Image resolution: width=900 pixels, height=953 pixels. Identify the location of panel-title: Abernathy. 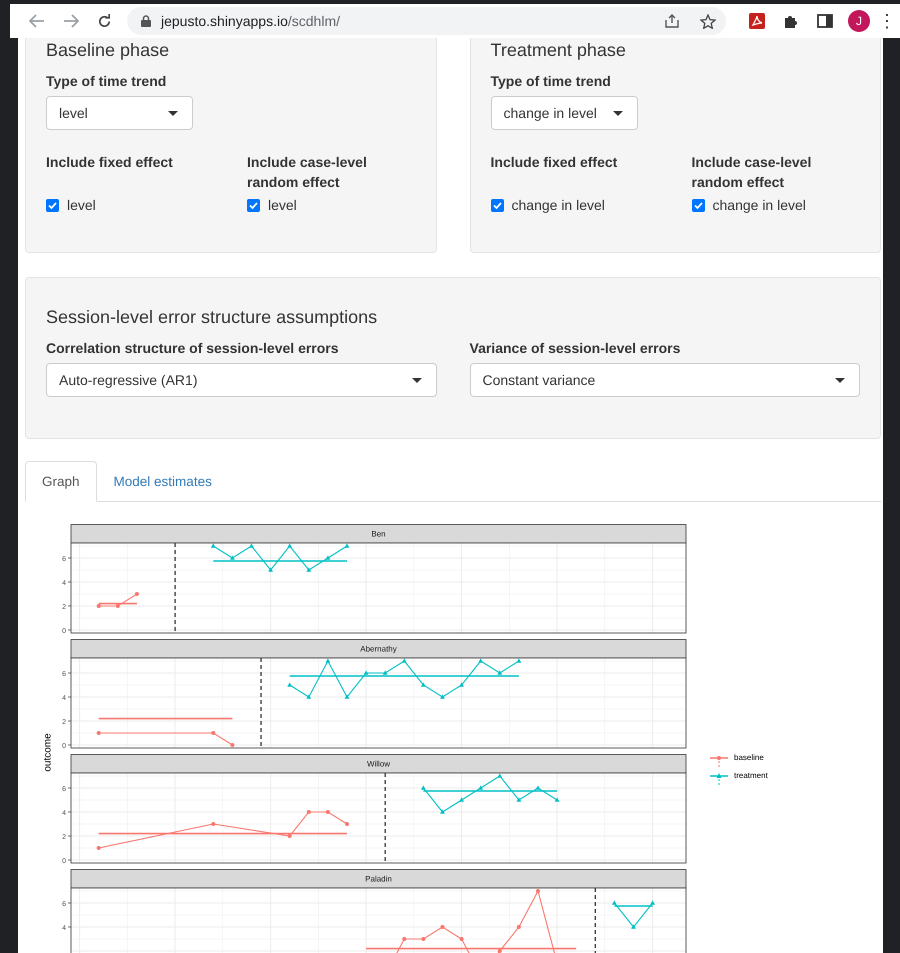
(378, 649).